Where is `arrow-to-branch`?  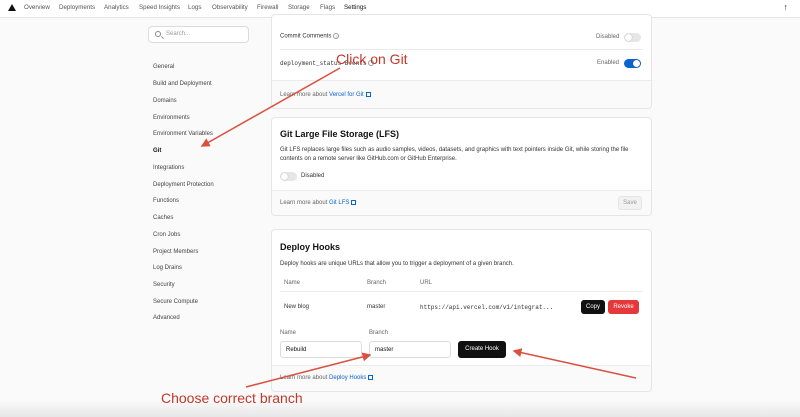 arrow-to-branch is located at coordinates (308, 370).